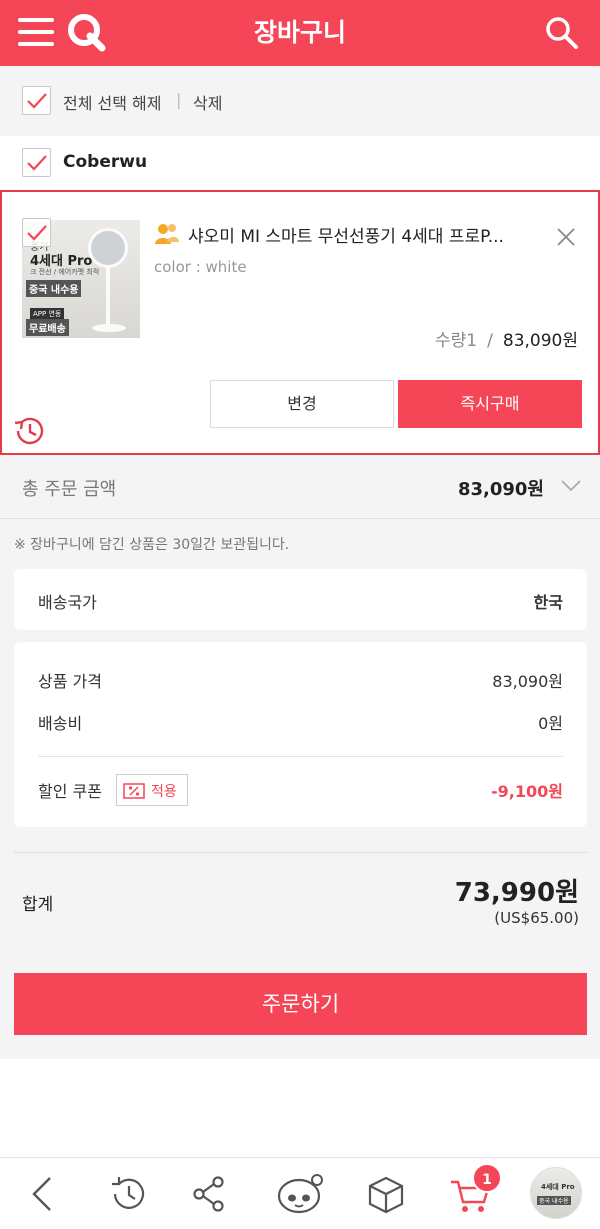  I want to click on select-all-checkbox, so click(36, 100).